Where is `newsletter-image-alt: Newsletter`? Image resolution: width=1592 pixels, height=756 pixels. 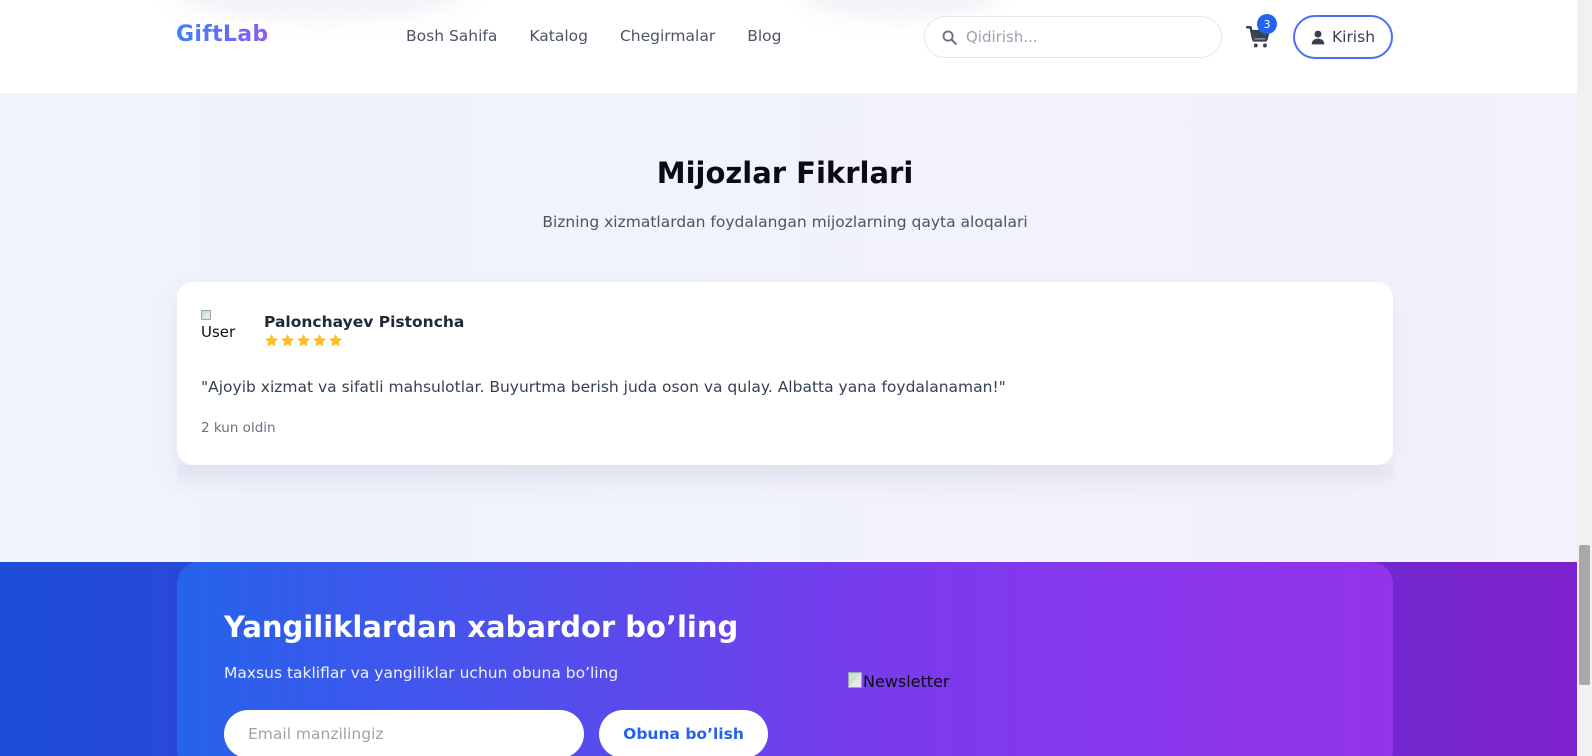 newsletter-image-alt: Newsletter is located at coordinates (906, 681).